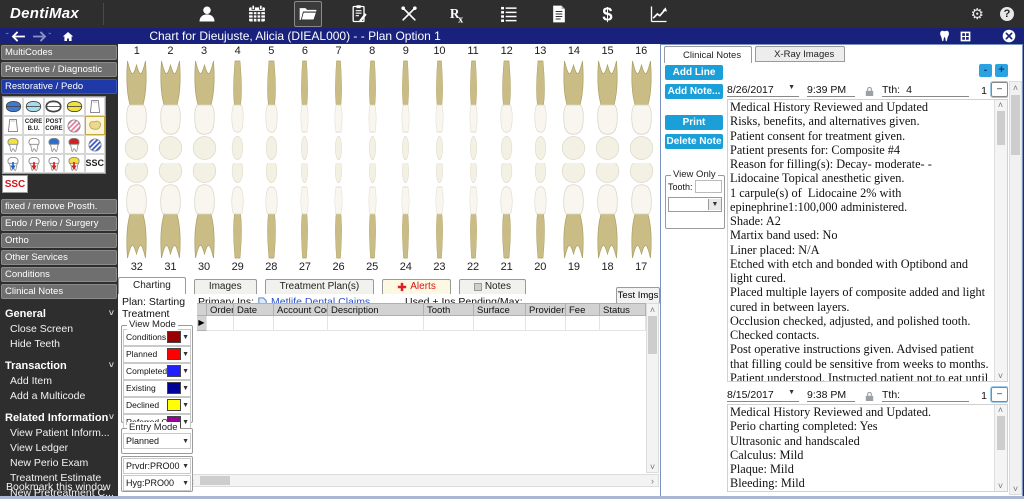 The image size is (1024, 499). Describe the element at coordinates (137, 103) in the screenshot. I see `tooth-1: 1` at that location.